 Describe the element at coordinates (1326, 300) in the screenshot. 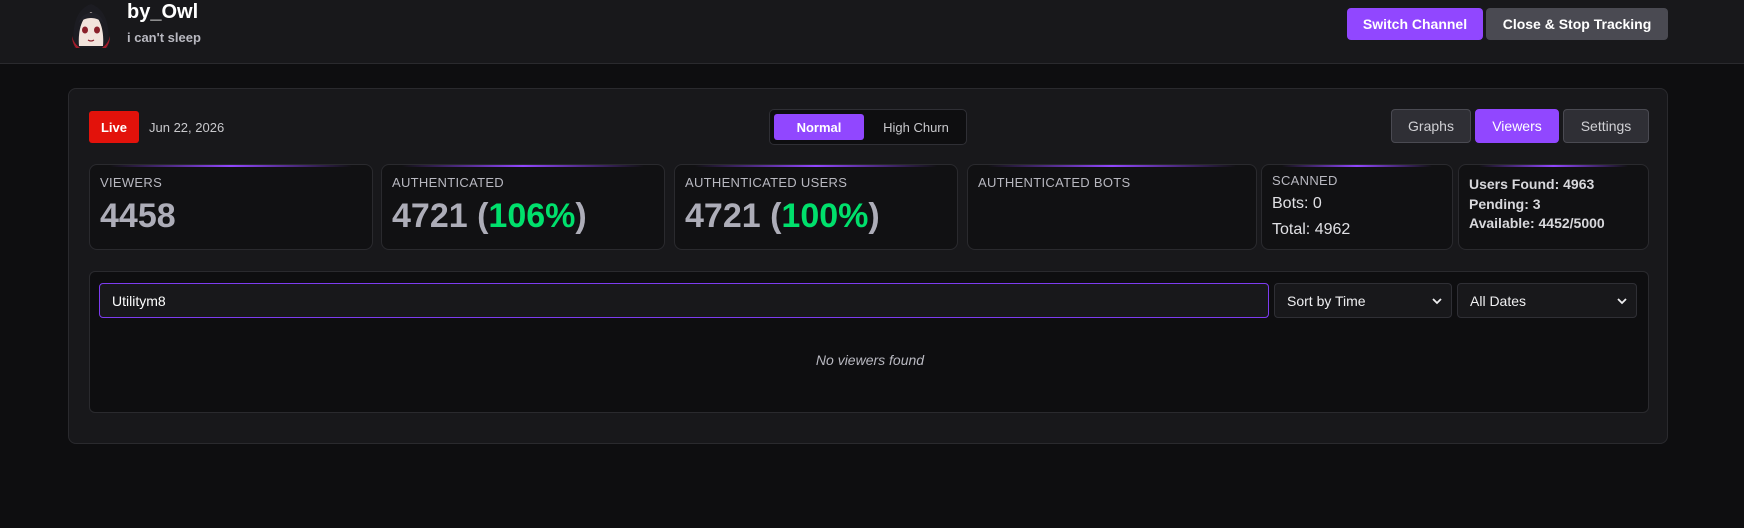

I see `sort-select-value: Sort by Time` at that location.